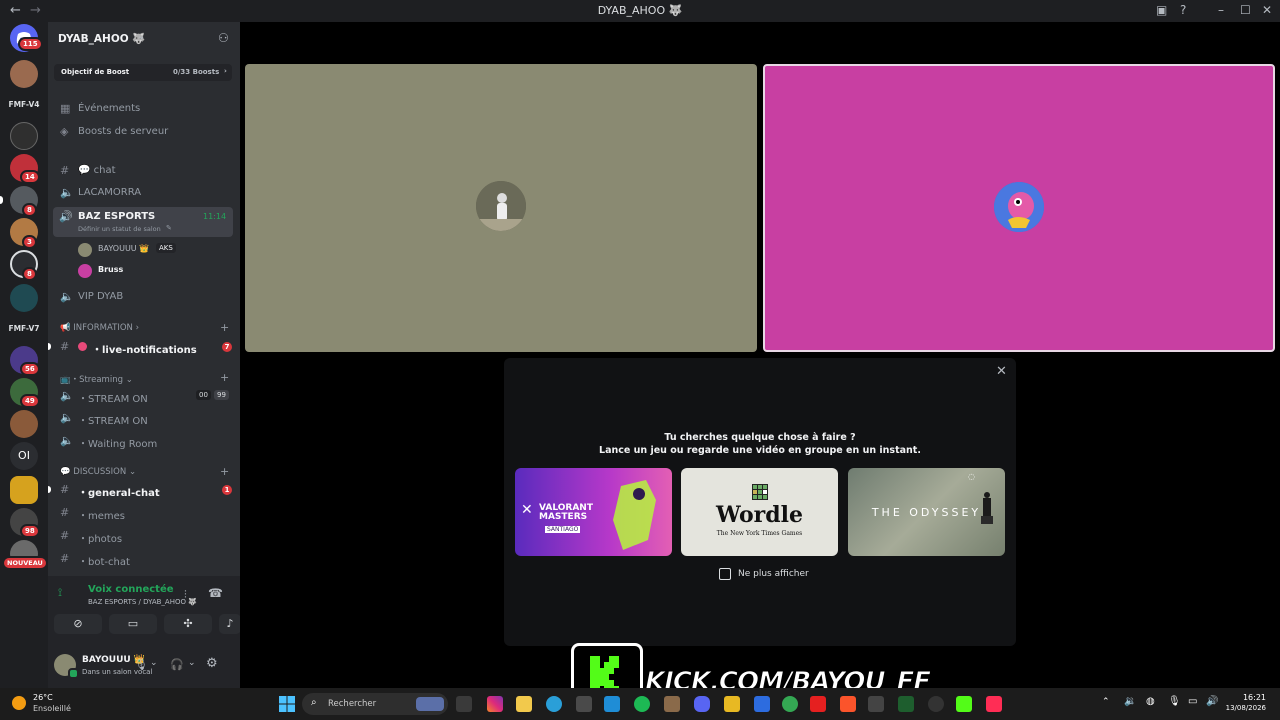 The width and height of the screenshot is (1280, 720). What do you see at coordinates (1106, 702) in the screenshot?
I see `tray-chevron-up-icon: ⌃` at bounding box center [1106, 702].